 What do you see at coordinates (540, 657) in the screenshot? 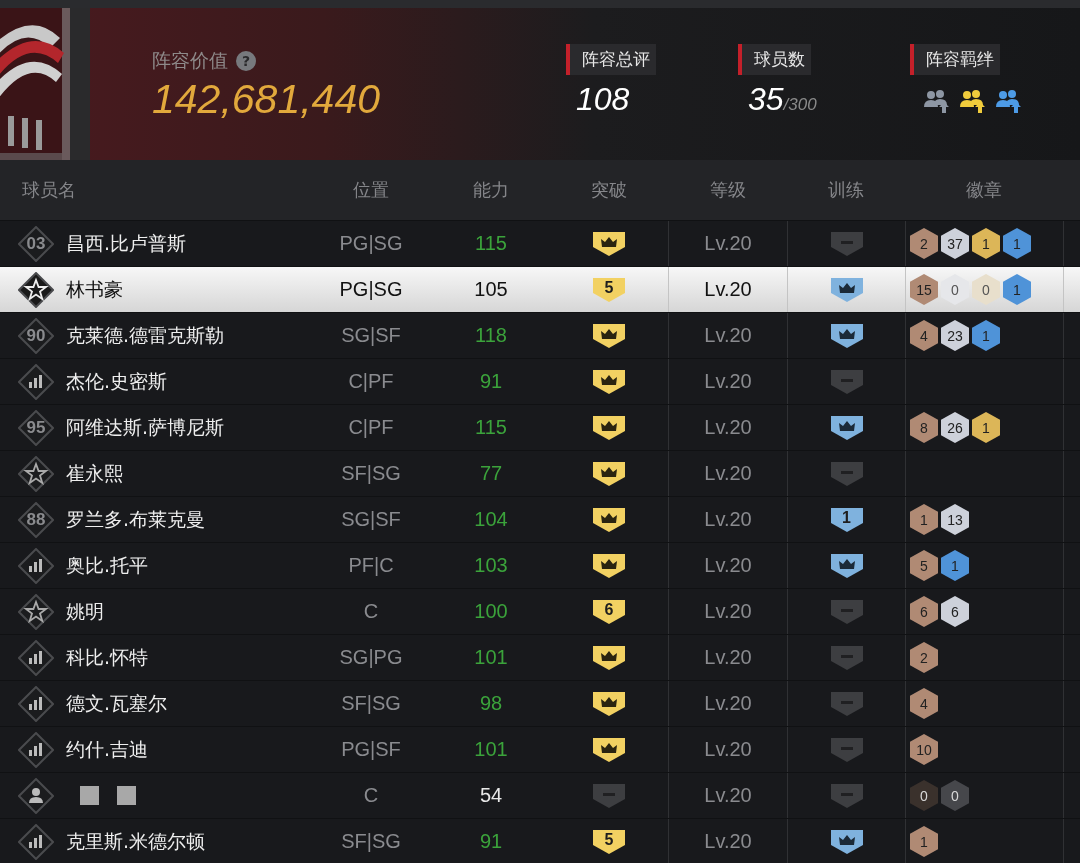
I see `player-row: 科比.怀特 SG|PG 101 Lv.20 2` at bounding box center [540, 657].